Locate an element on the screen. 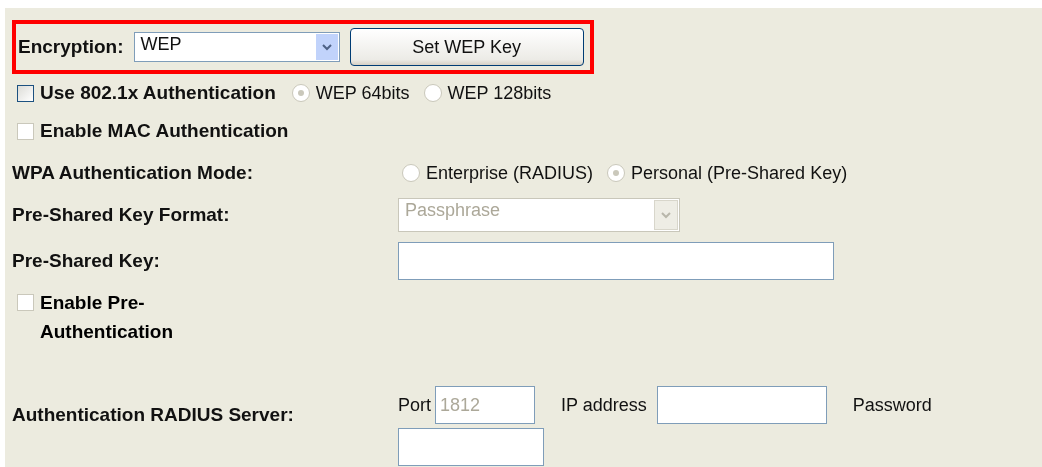 The height and width of the screenshot is (467, 1042). radio-label: Personal (Pre-Shared Key) is located at coordinates (739, 173).